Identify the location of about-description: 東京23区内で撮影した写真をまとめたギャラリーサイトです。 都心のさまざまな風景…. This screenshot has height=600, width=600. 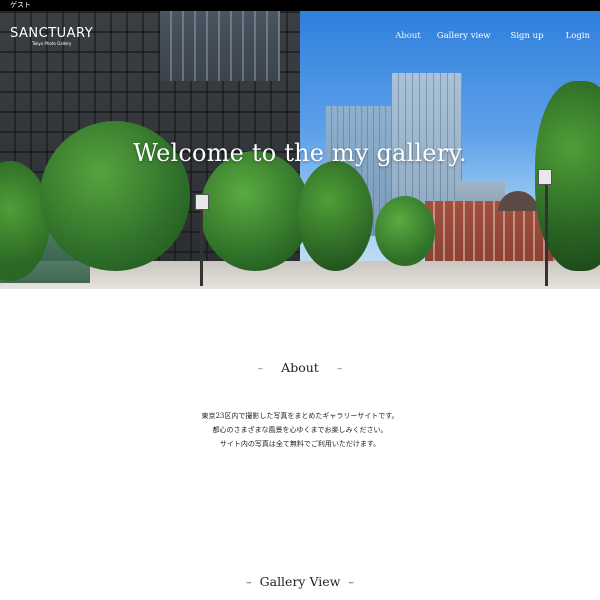
(300, 430).